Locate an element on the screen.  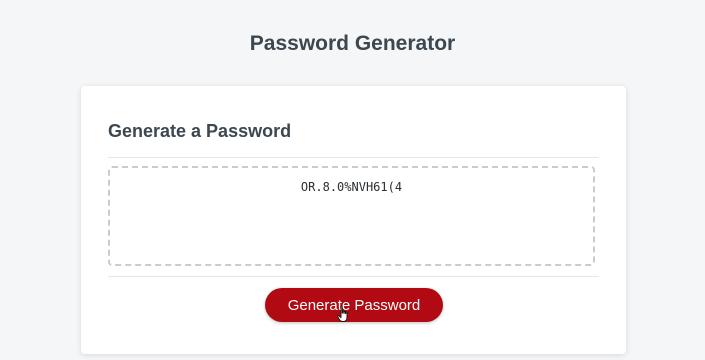
page-title: Password Generator is located at coordinates (352, 43).